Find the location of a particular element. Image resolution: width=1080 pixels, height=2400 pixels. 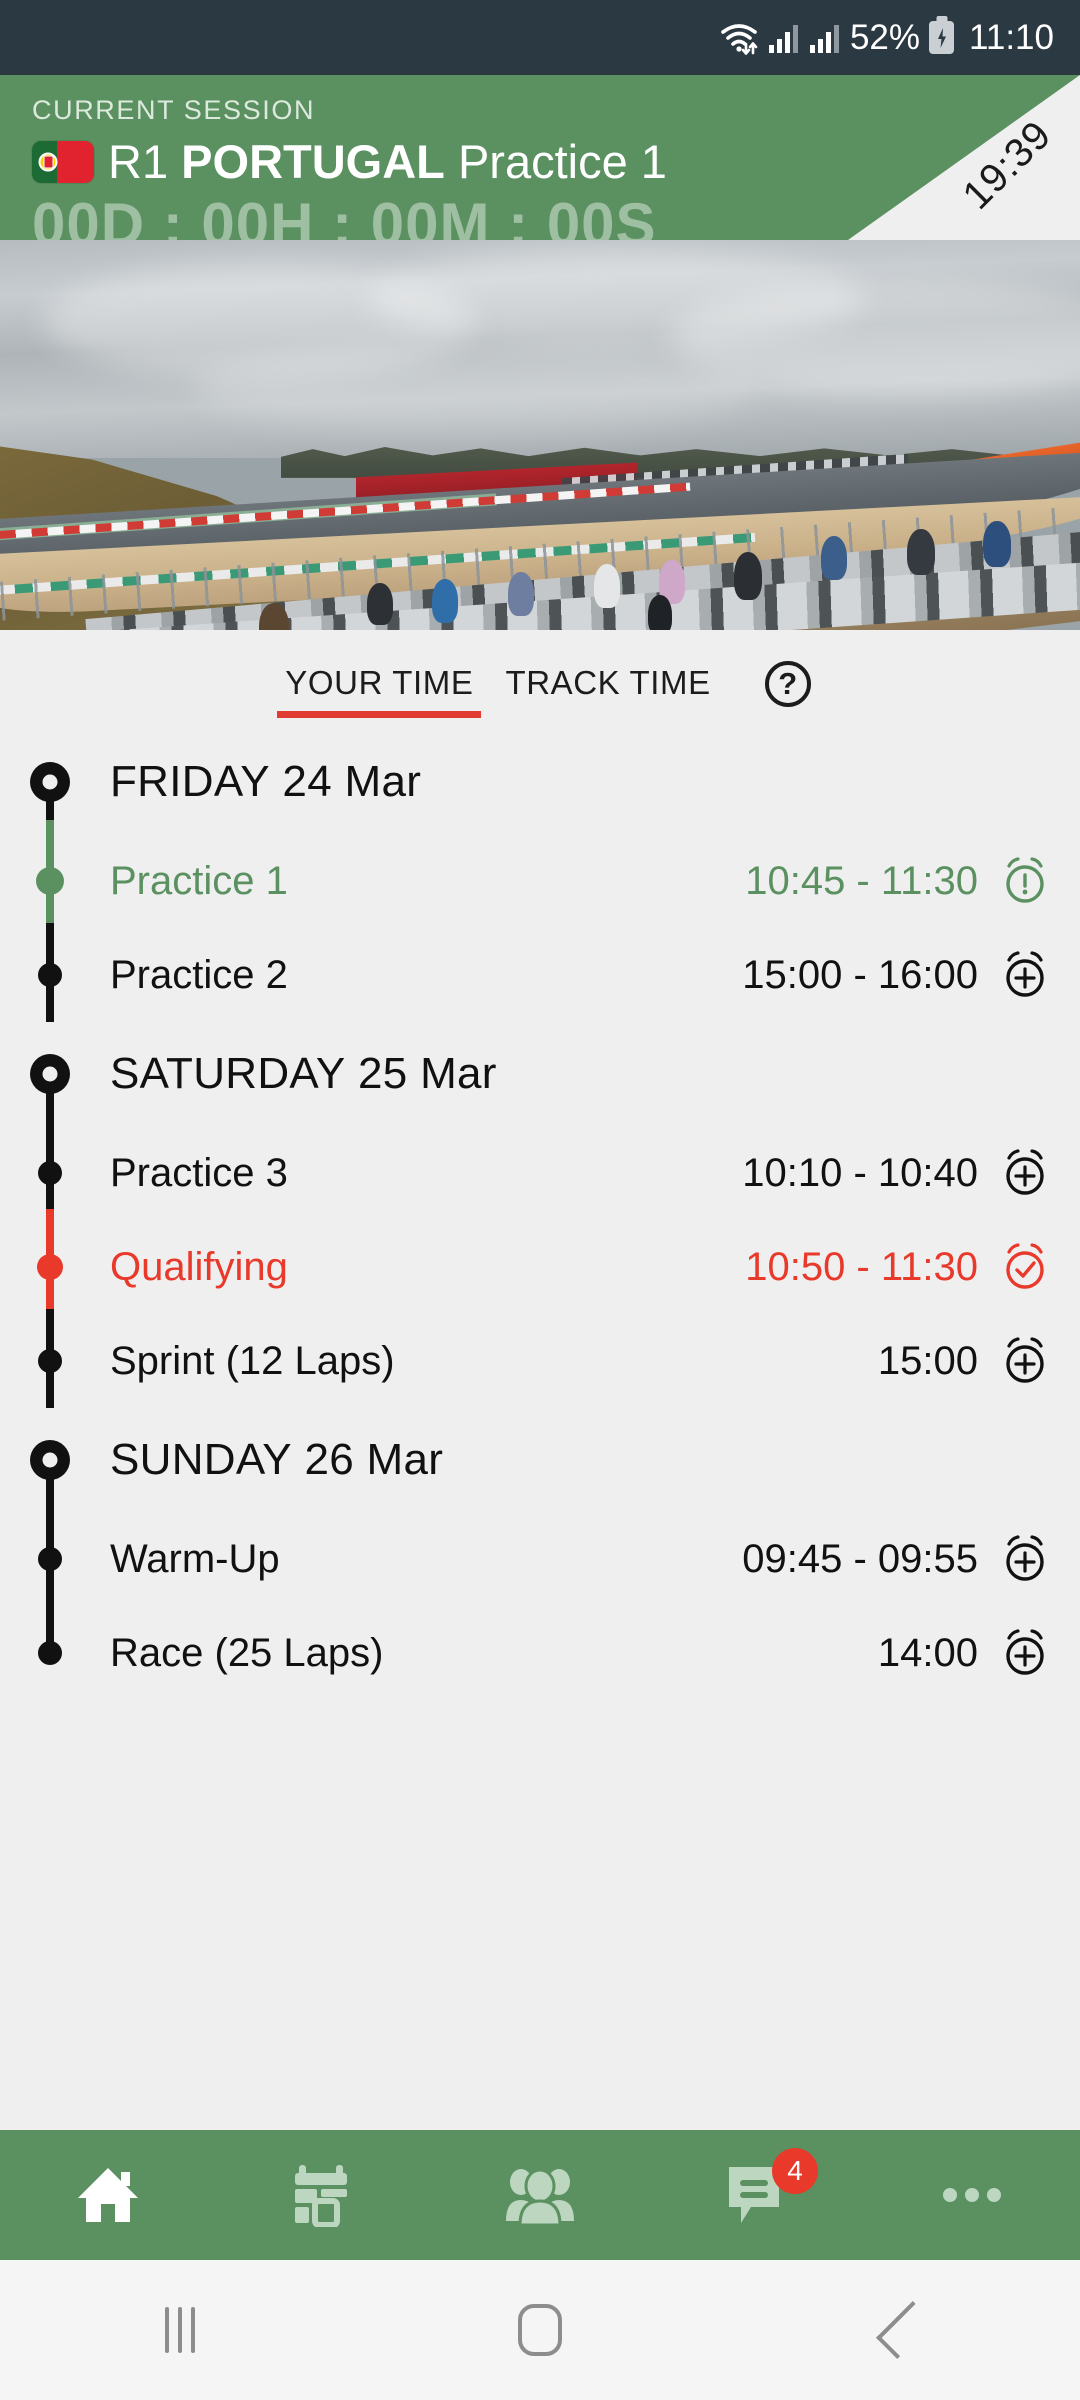

session-right: 15:00 - 16:00 is located at coordinates (896, 975).